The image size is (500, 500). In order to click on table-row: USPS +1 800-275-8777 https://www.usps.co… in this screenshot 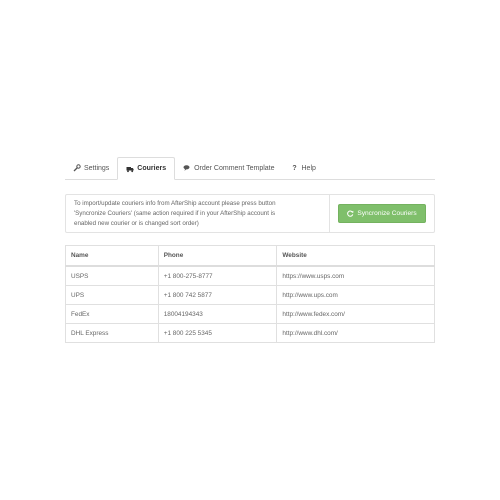, I will do `click(250, 275)`.